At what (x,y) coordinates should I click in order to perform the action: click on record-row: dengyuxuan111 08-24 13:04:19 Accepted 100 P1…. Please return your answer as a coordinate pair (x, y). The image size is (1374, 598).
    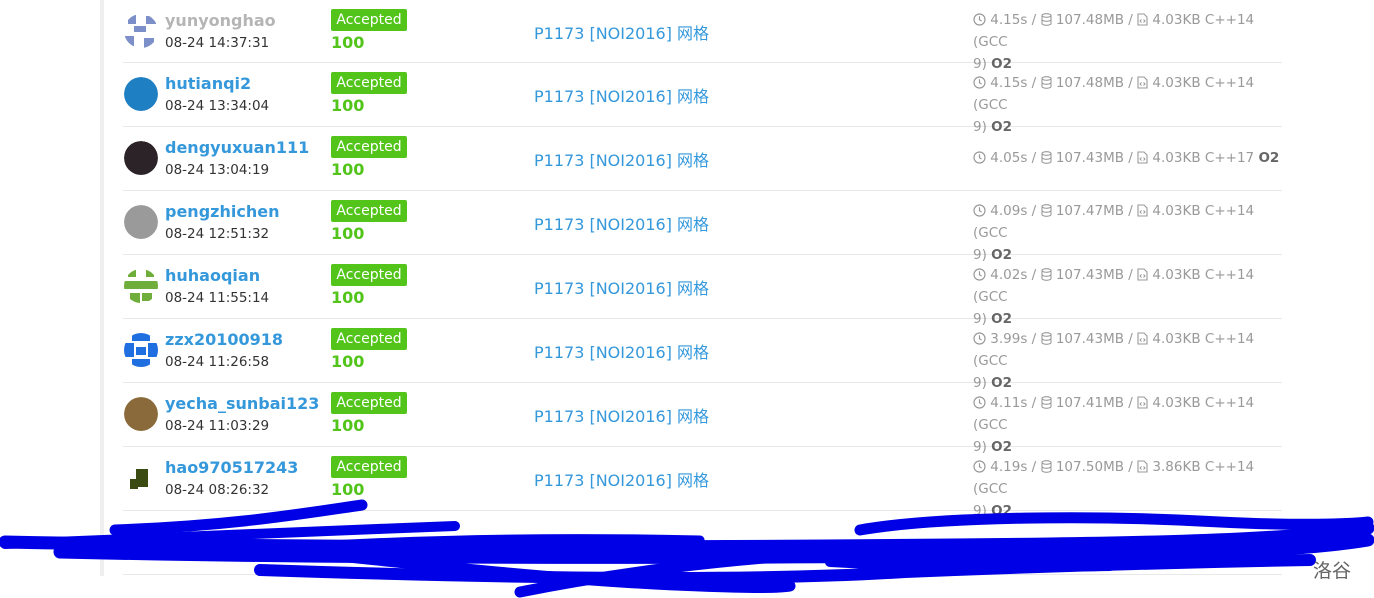
    Looking at the image, I should click on (702, 159).